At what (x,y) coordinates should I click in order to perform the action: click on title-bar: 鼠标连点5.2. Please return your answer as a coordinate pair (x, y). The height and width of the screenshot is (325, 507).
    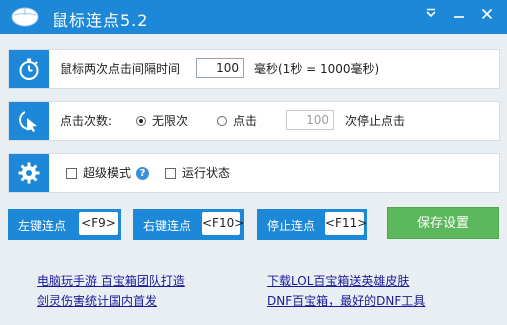
    Looking at the image, I should click on (253, 17).